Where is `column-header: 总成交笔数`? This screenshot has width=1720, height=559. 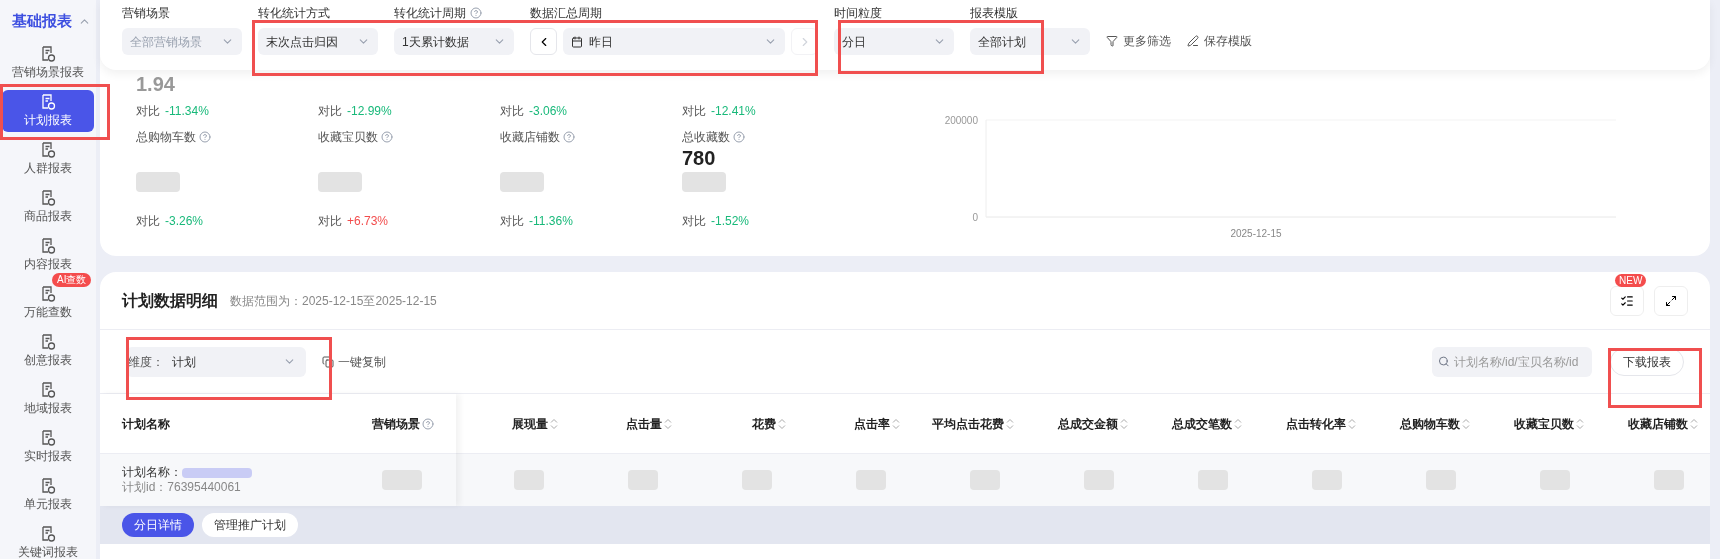 column-header: 总成交笔数 is located at coordinates (1202, 423).